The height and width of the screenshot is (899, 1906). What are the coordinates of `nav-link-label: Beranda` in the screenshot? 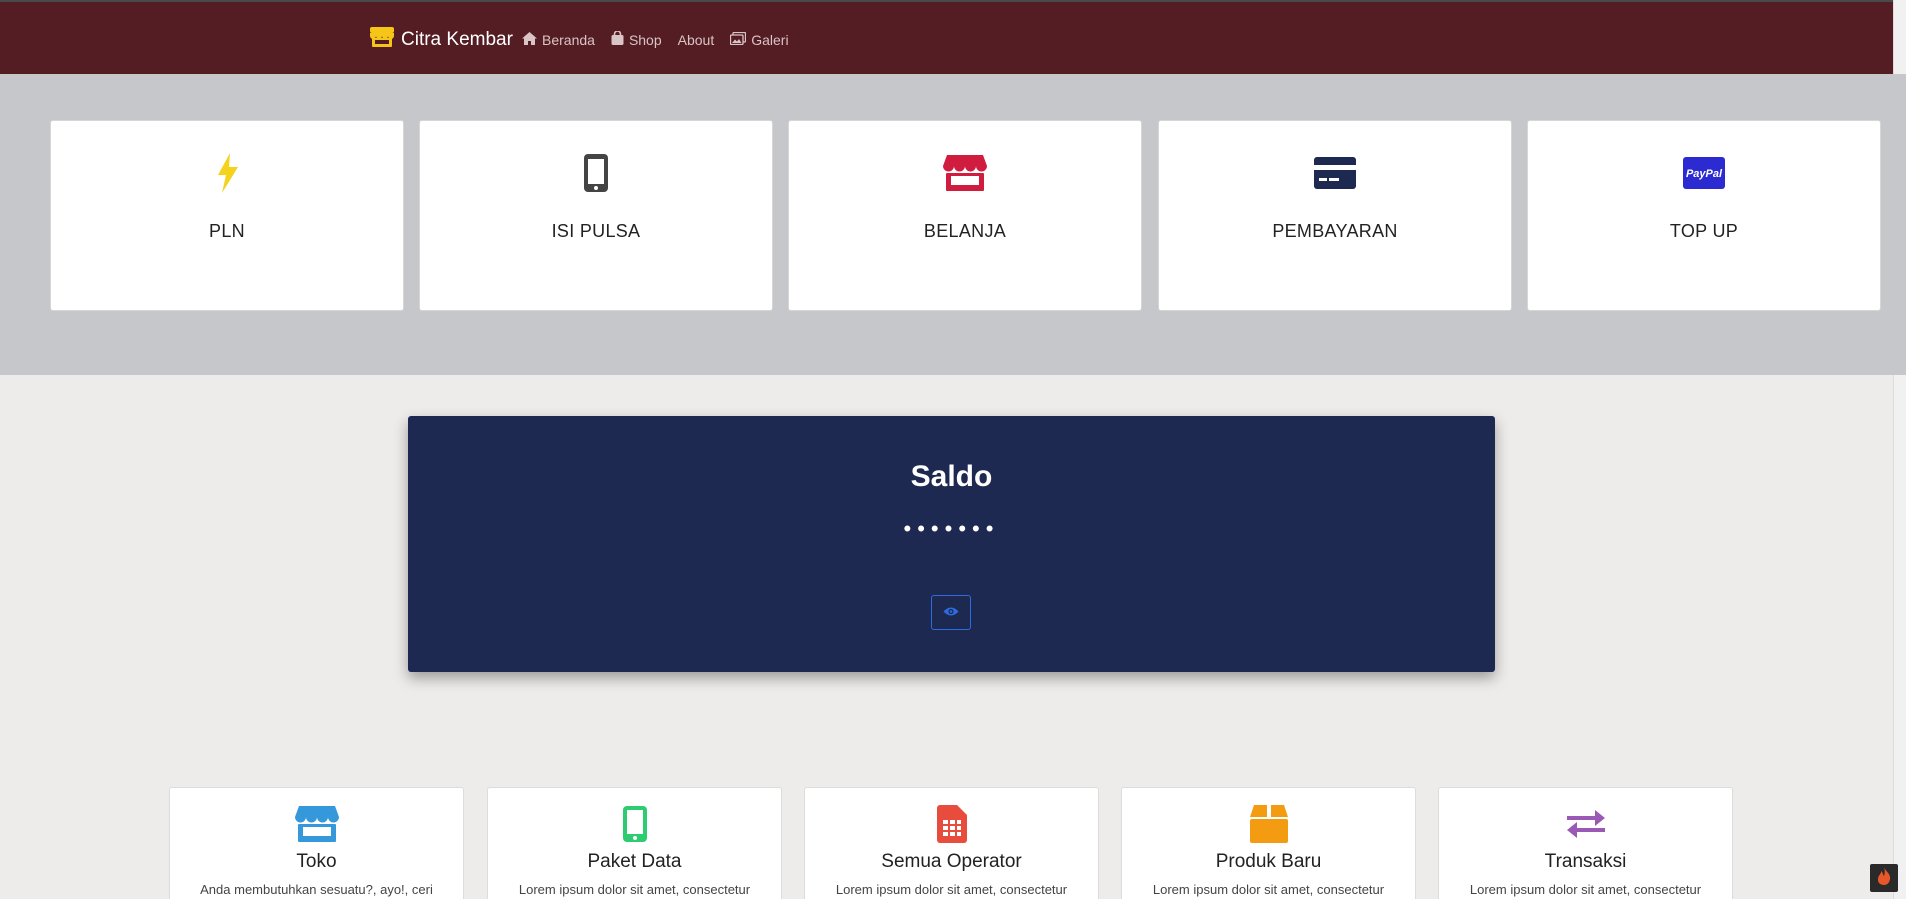 It's located at (568, 39).